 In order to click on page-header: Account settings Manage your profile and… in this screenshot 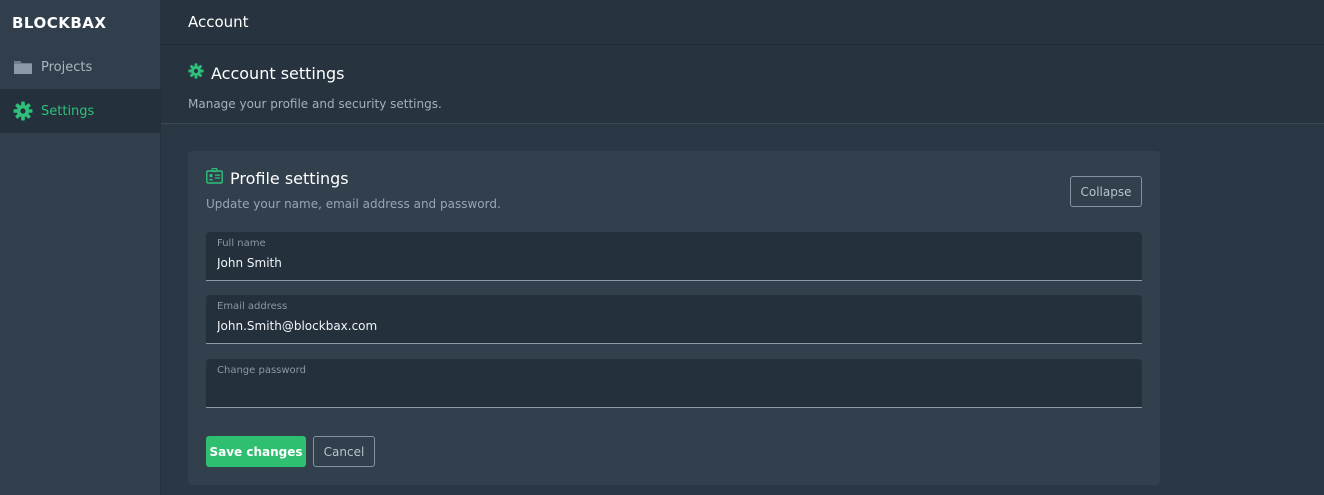, I will do `click(742, 84)`.